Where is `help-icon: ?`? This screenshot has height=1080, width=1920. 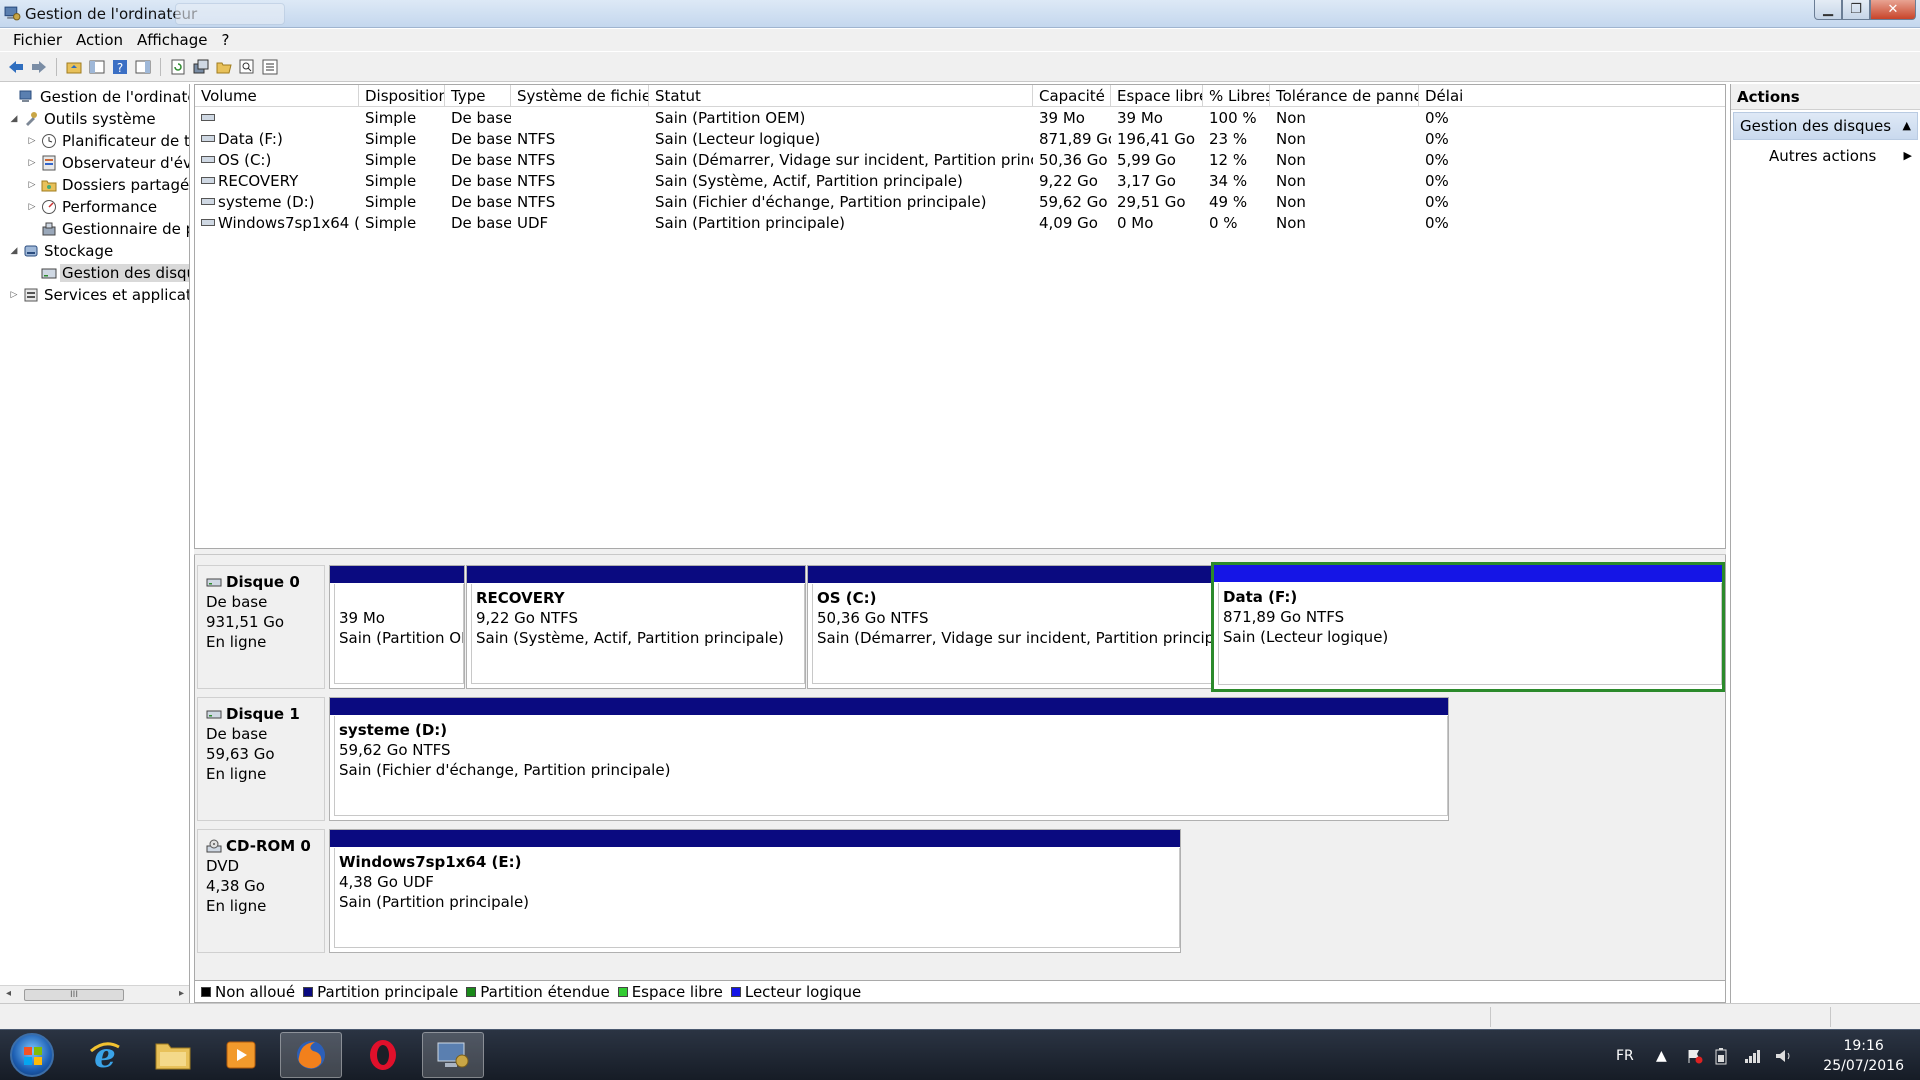
help-icon: ? is located at coordinates (120, 67).